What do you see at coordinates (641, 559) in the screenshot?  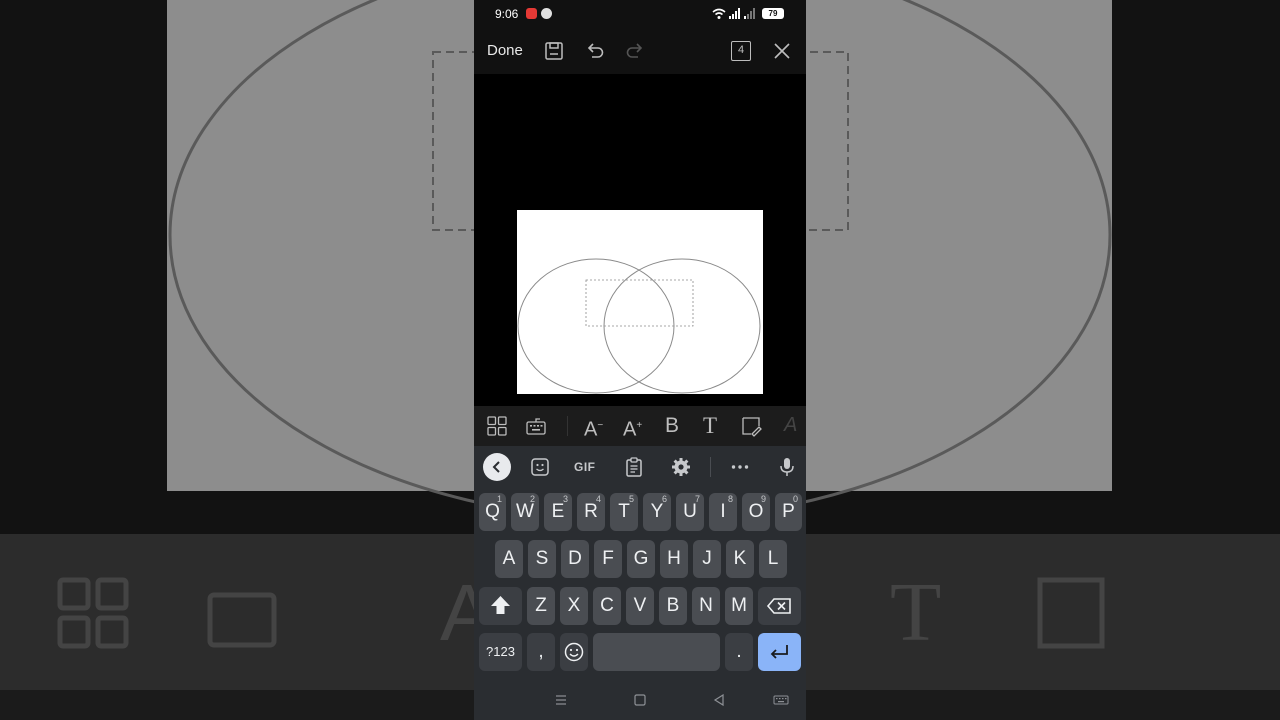 I see `key-g: G` at bounding box center [641, 559].